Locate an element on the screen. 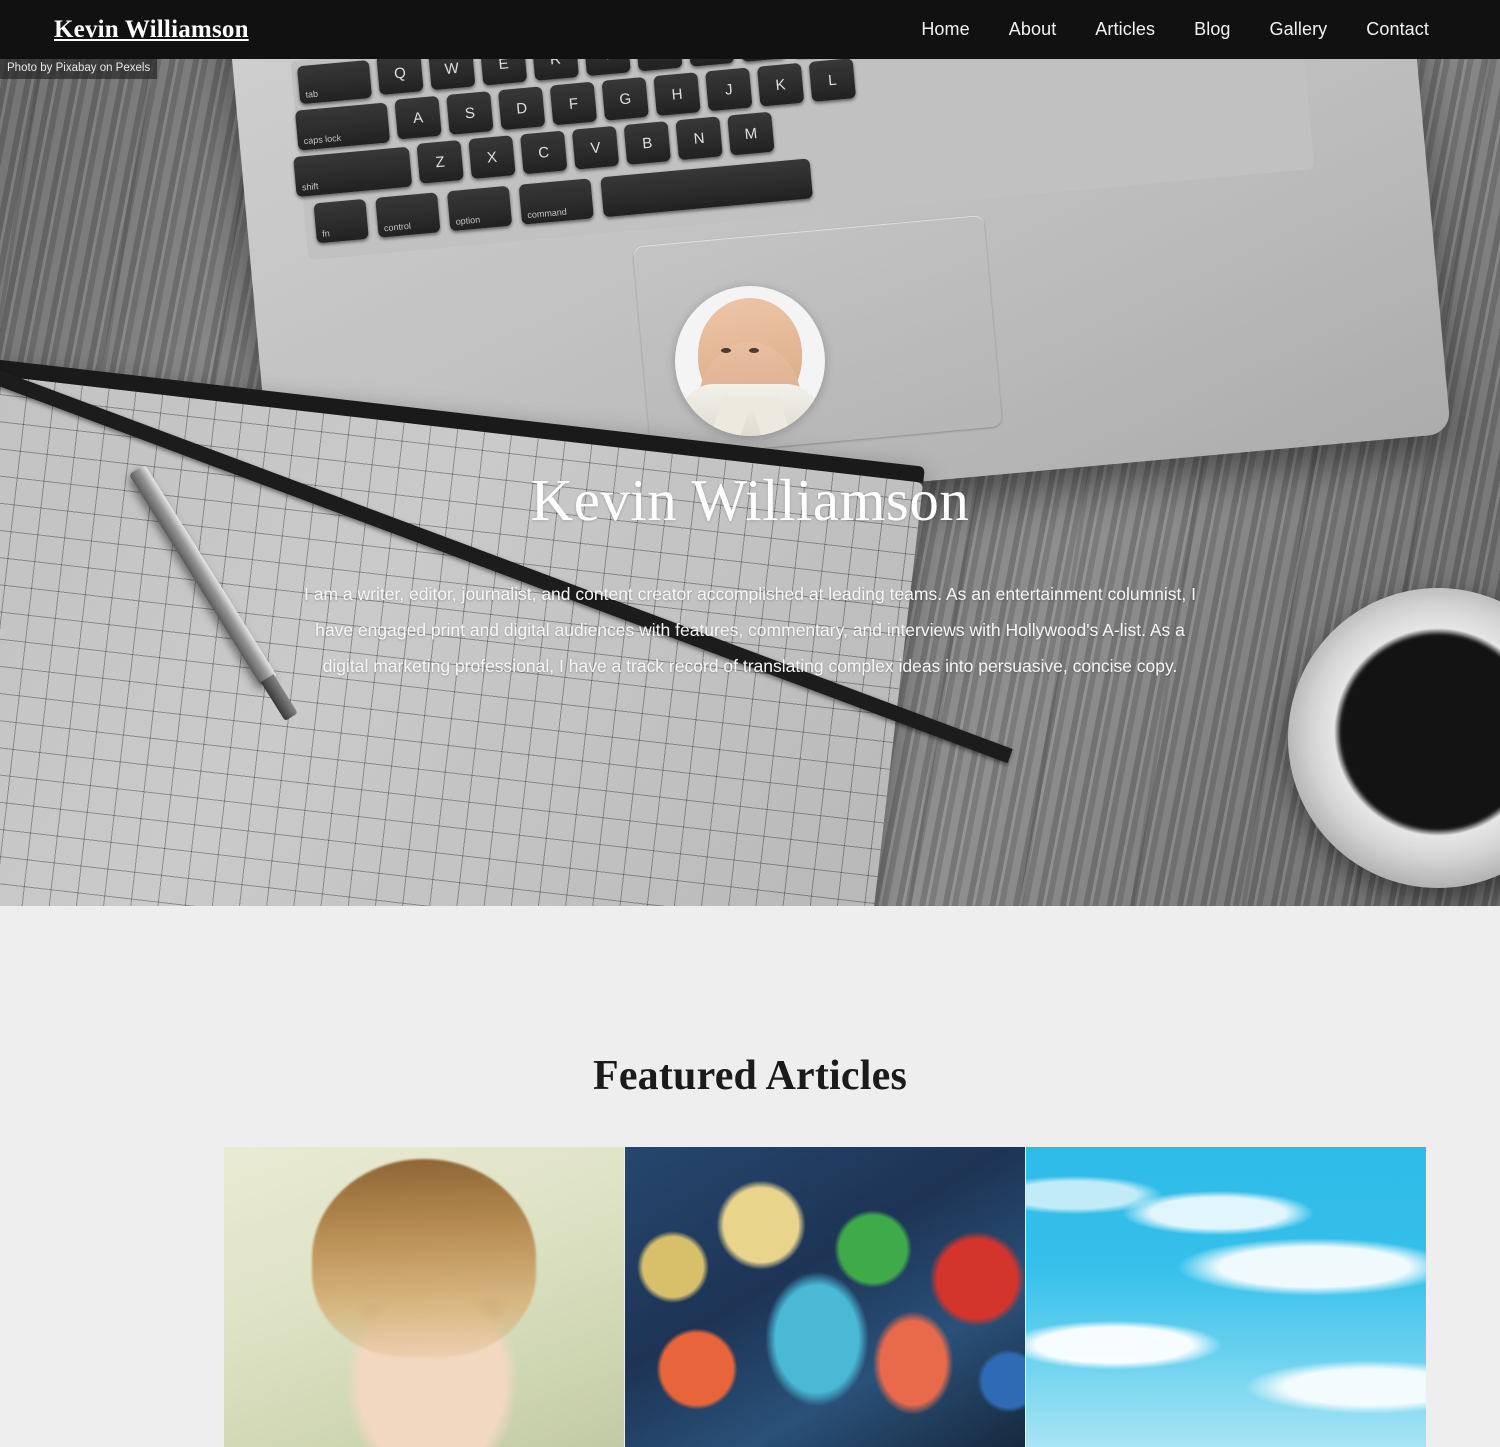 The width and height of the screenshot is (1500, 1447). avatar-eye-left is located at coordinates (726, 350).